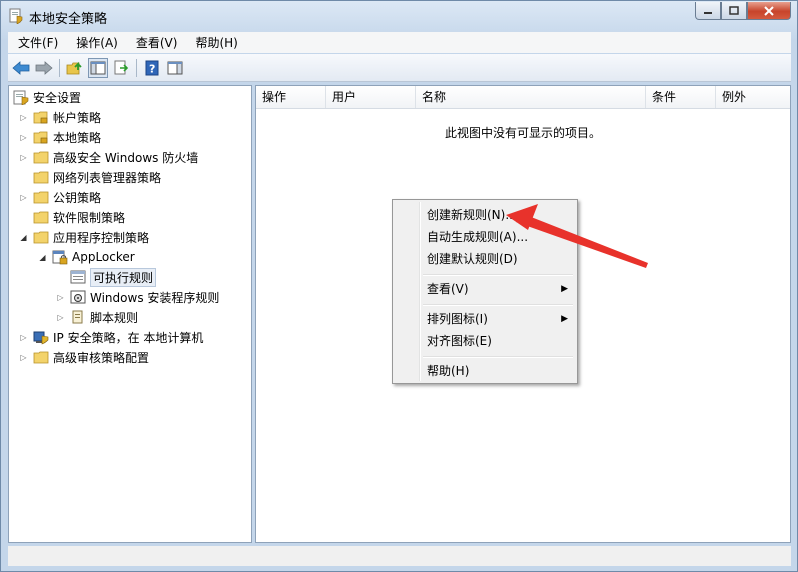 This screenshot has height=572, width=798. I want to click on tree-label: Windows 安装程序规则, so click(155, 297).